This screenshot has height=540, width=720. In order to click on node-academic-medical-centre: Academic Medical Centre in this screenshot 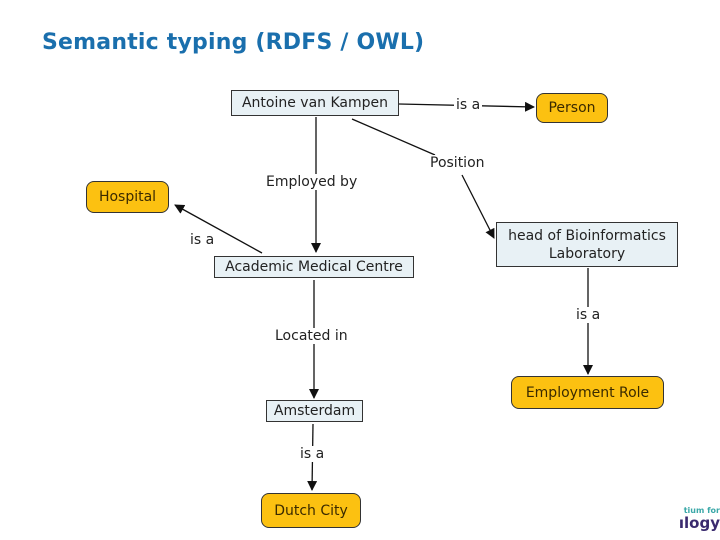, I will do `click(314, 267)`.